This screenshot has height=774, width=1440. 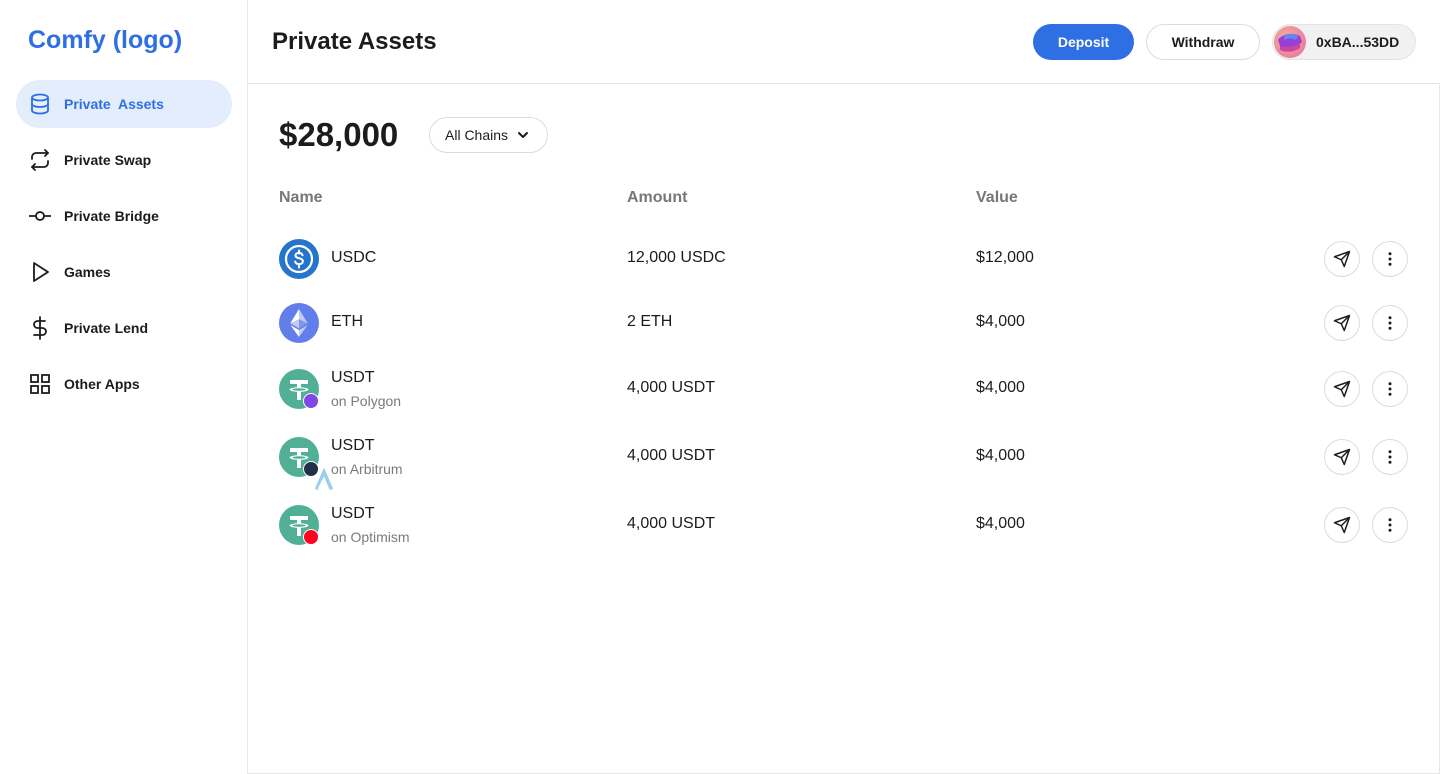 What do you see at coordinates (40, 384) in the screenshot?
I see `grid-icon` at bounding box center [40, 384].